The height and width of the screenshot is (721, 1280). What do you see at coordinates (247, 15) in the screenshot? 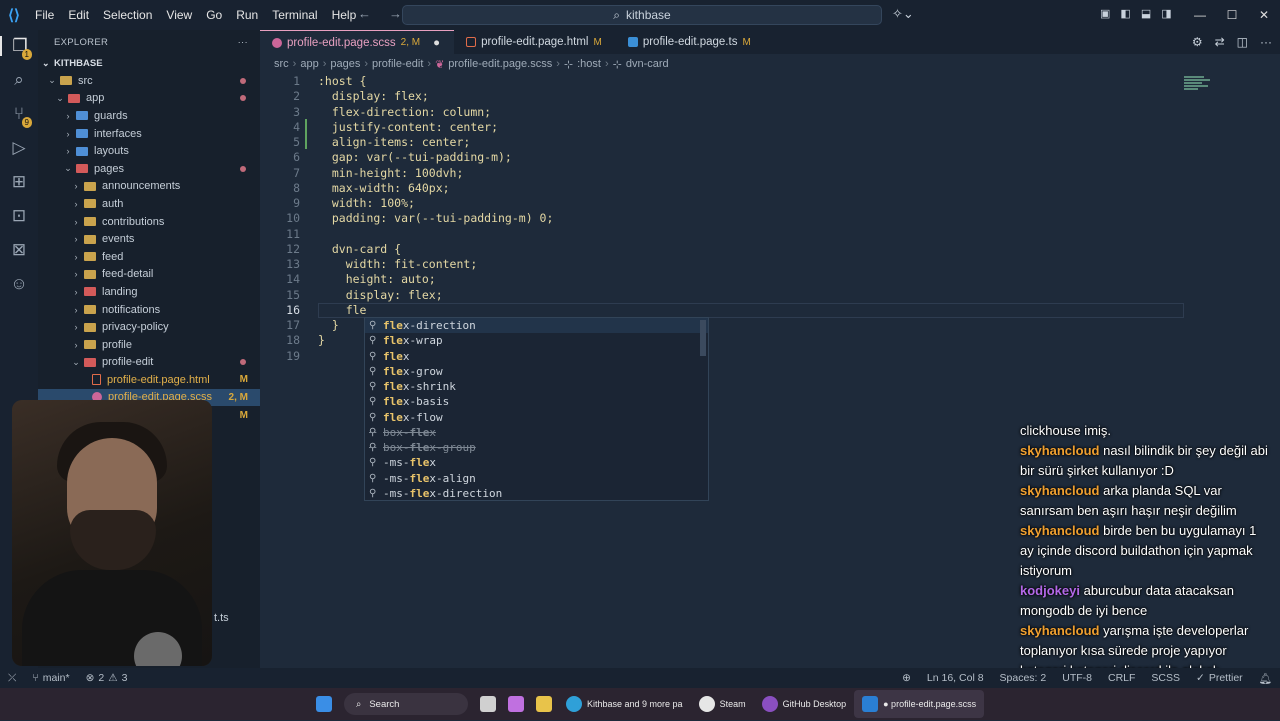
I see `menu-run: Run` at bounding box center [247, 15].